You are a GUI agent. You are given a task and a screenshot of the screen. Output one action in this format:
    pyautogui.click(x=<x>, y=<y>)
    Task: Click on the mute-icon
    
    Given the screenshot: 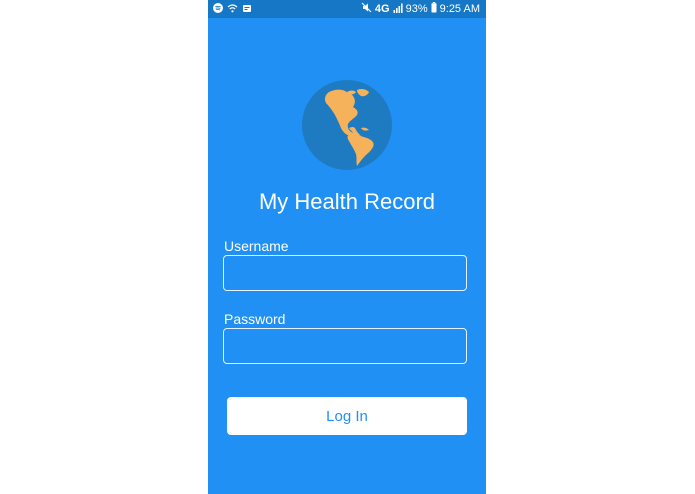 What is the action you would take?
    pyautogui.click(x=366, y=9)
    